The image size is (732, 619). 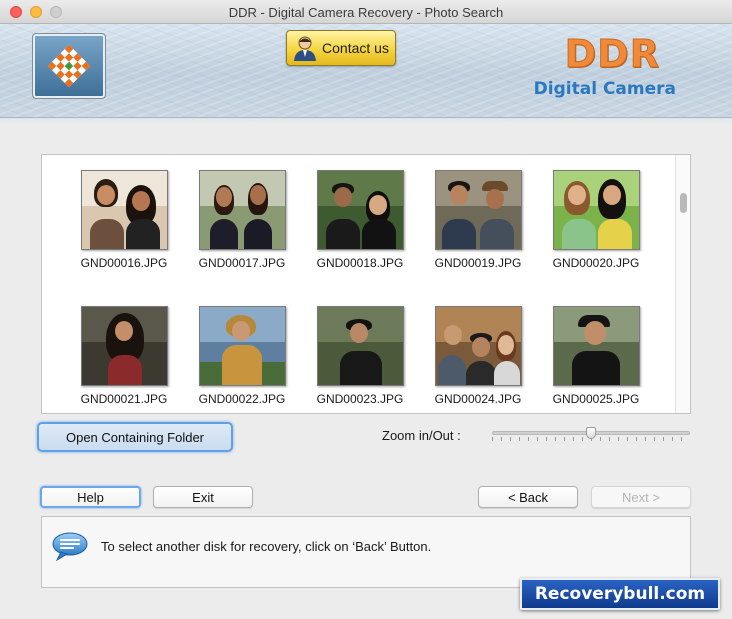 I want to click on speech-bubble-icon, so click(x=70, y=546).